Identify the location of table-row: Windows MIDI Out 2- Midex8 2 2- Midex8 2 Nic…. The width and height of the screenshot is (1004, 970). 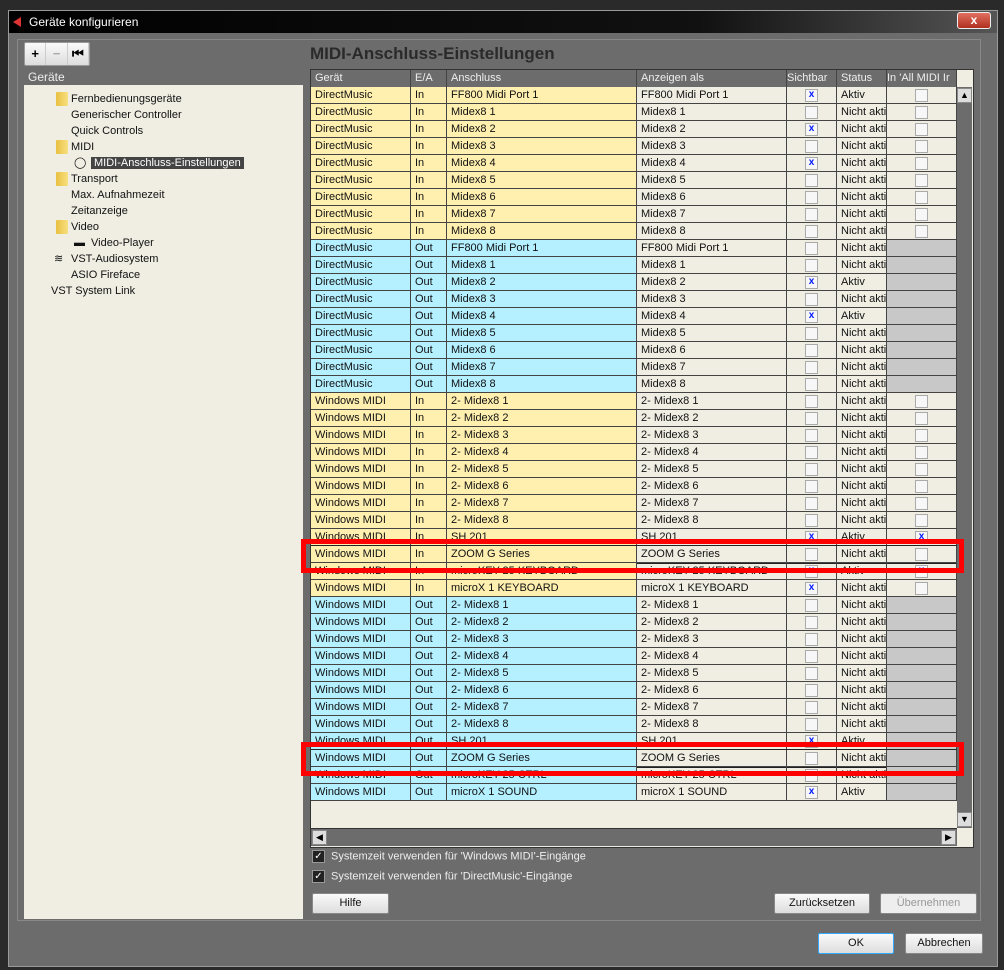
(634, 622).